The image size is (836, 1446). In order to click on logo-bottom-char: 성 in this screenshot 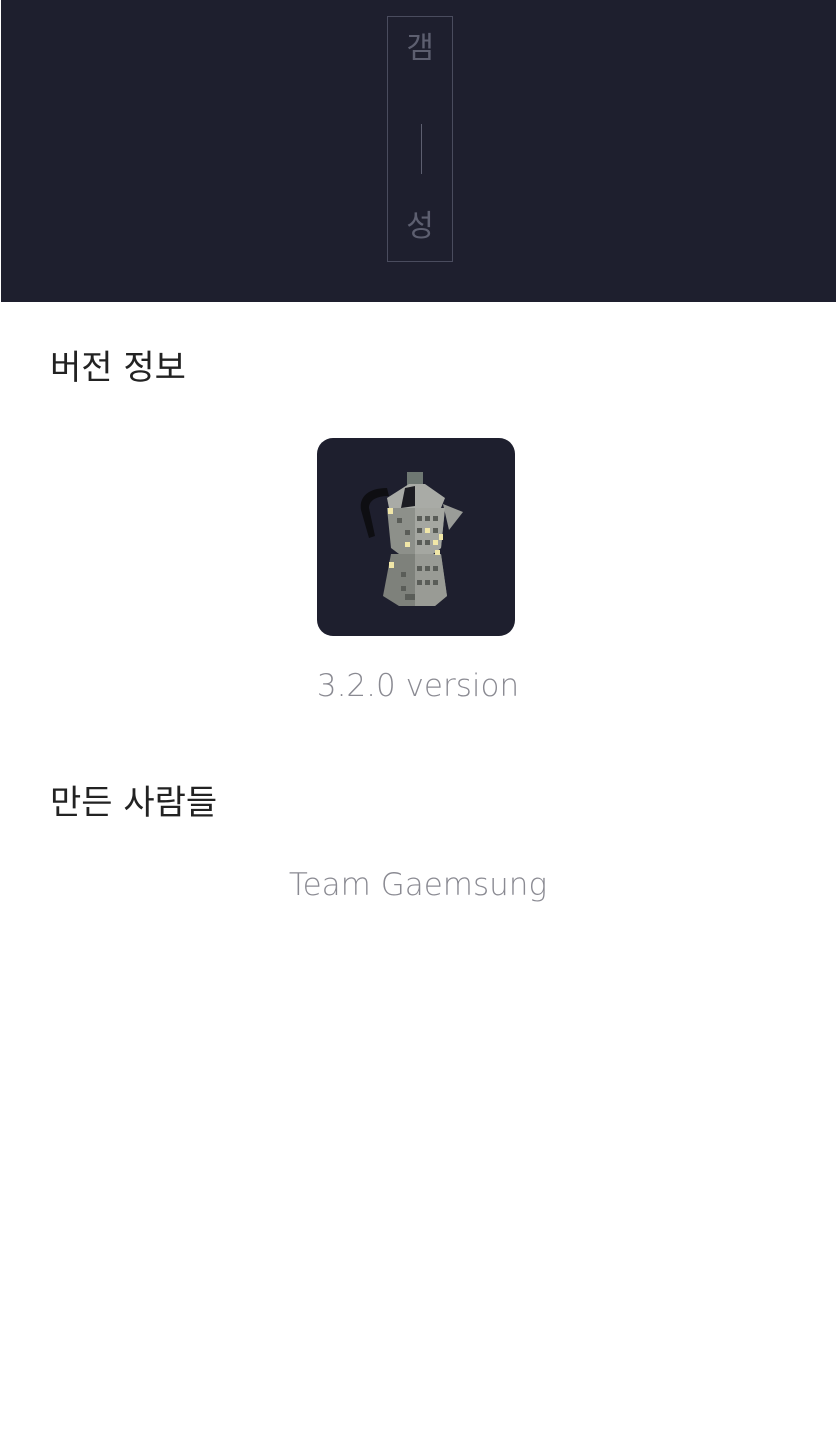, I will do `click(420, 226)`.